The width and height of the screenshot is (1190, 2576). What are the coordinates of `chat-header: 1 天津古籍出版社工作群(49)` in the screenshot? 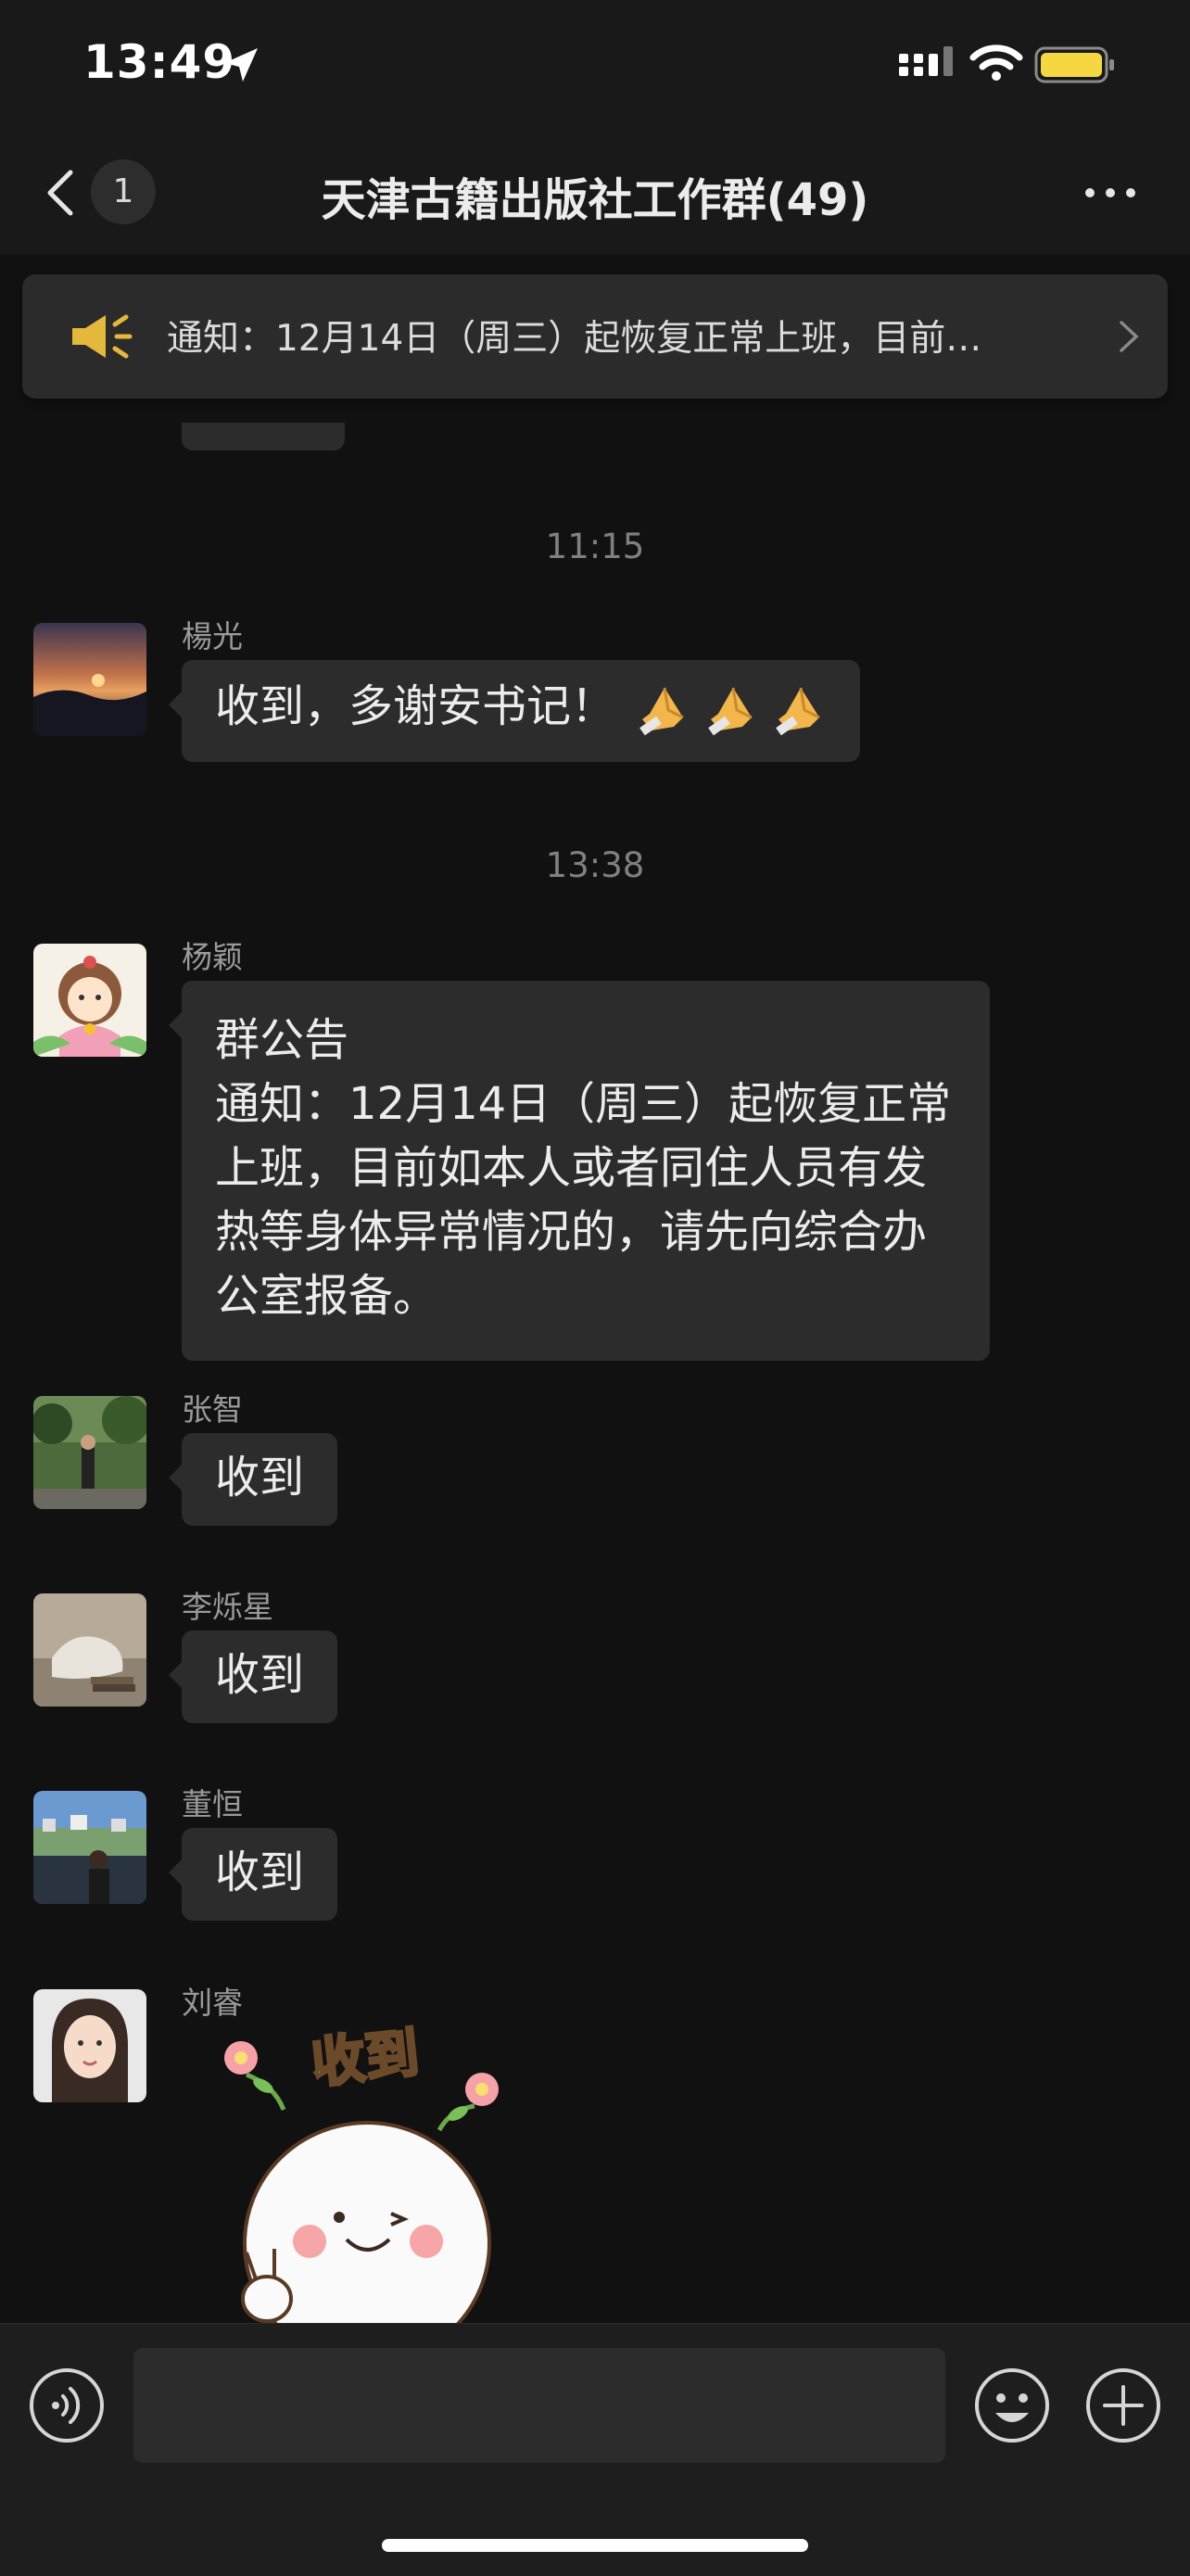 It's located at (595, 192).